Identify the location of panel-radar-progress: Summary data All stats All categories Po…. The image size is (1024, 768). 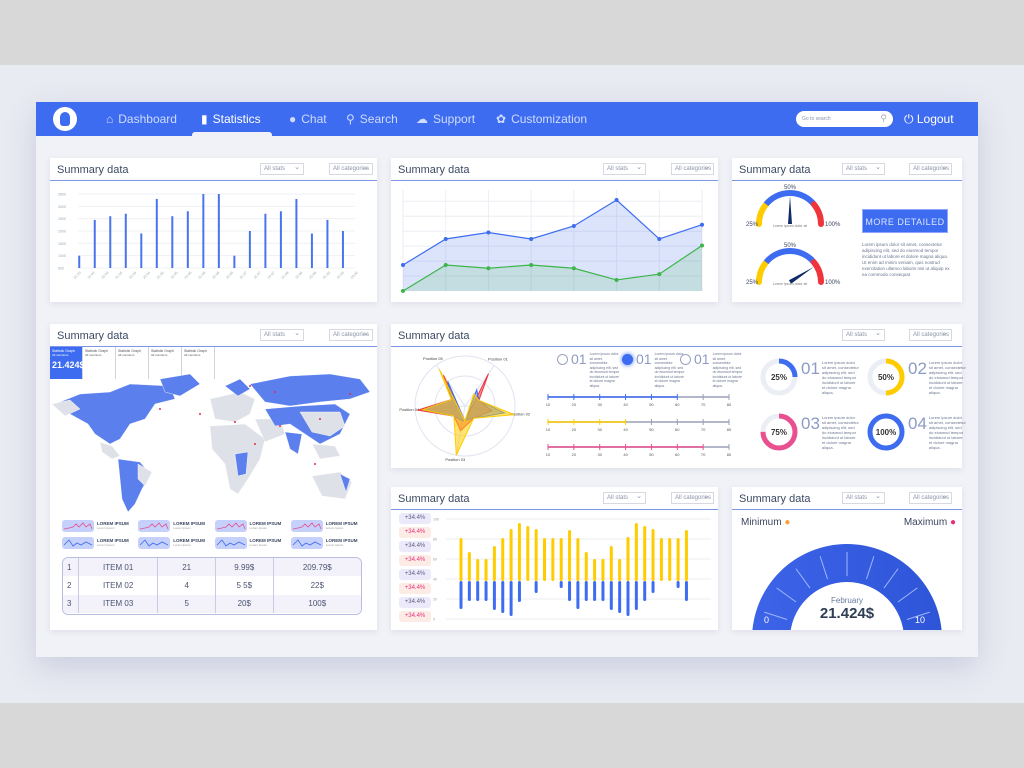
(678, 396).